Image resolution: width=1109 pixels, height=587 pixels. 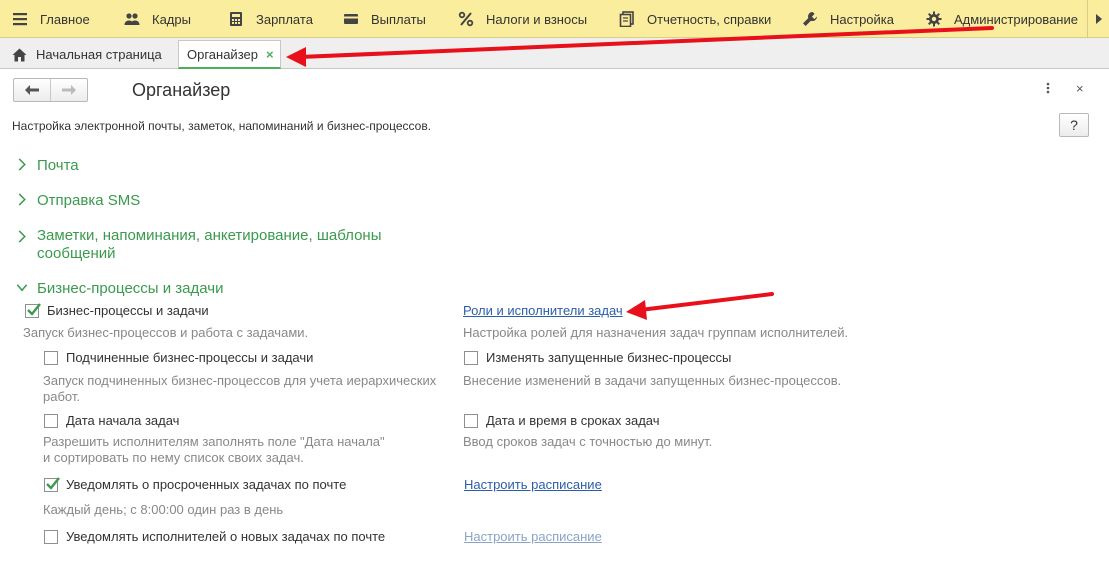 What do you see at coordinates (1074, 125) in the screenshot?
I see `help-button: ?` at bounding box center [1074, 125].